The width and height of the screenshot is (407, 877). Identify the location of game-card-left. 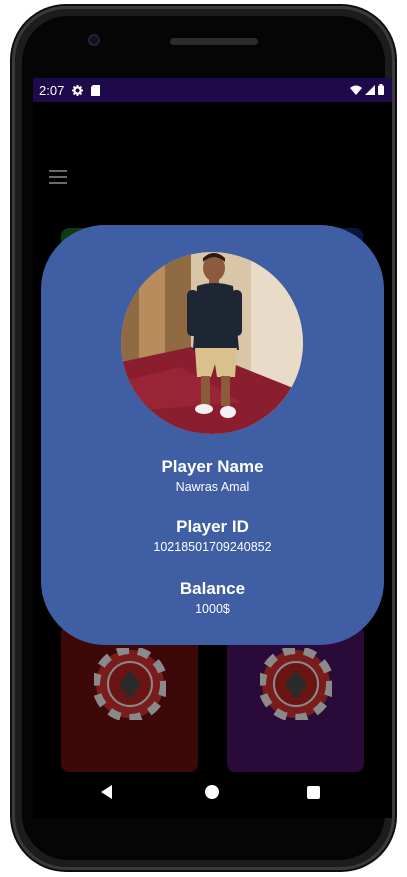
(129, 699).